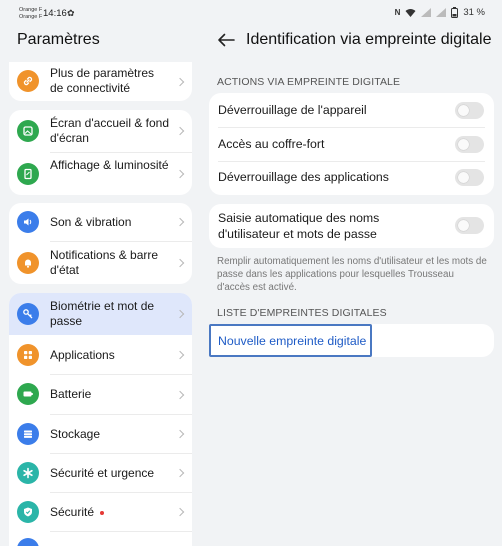 The width and height of the screenshot is (502, 546). Describe the element at coordinates (104, 262) in the screenshot. I see `sidebar-item-label: Notifications & barre d'état` at that location.